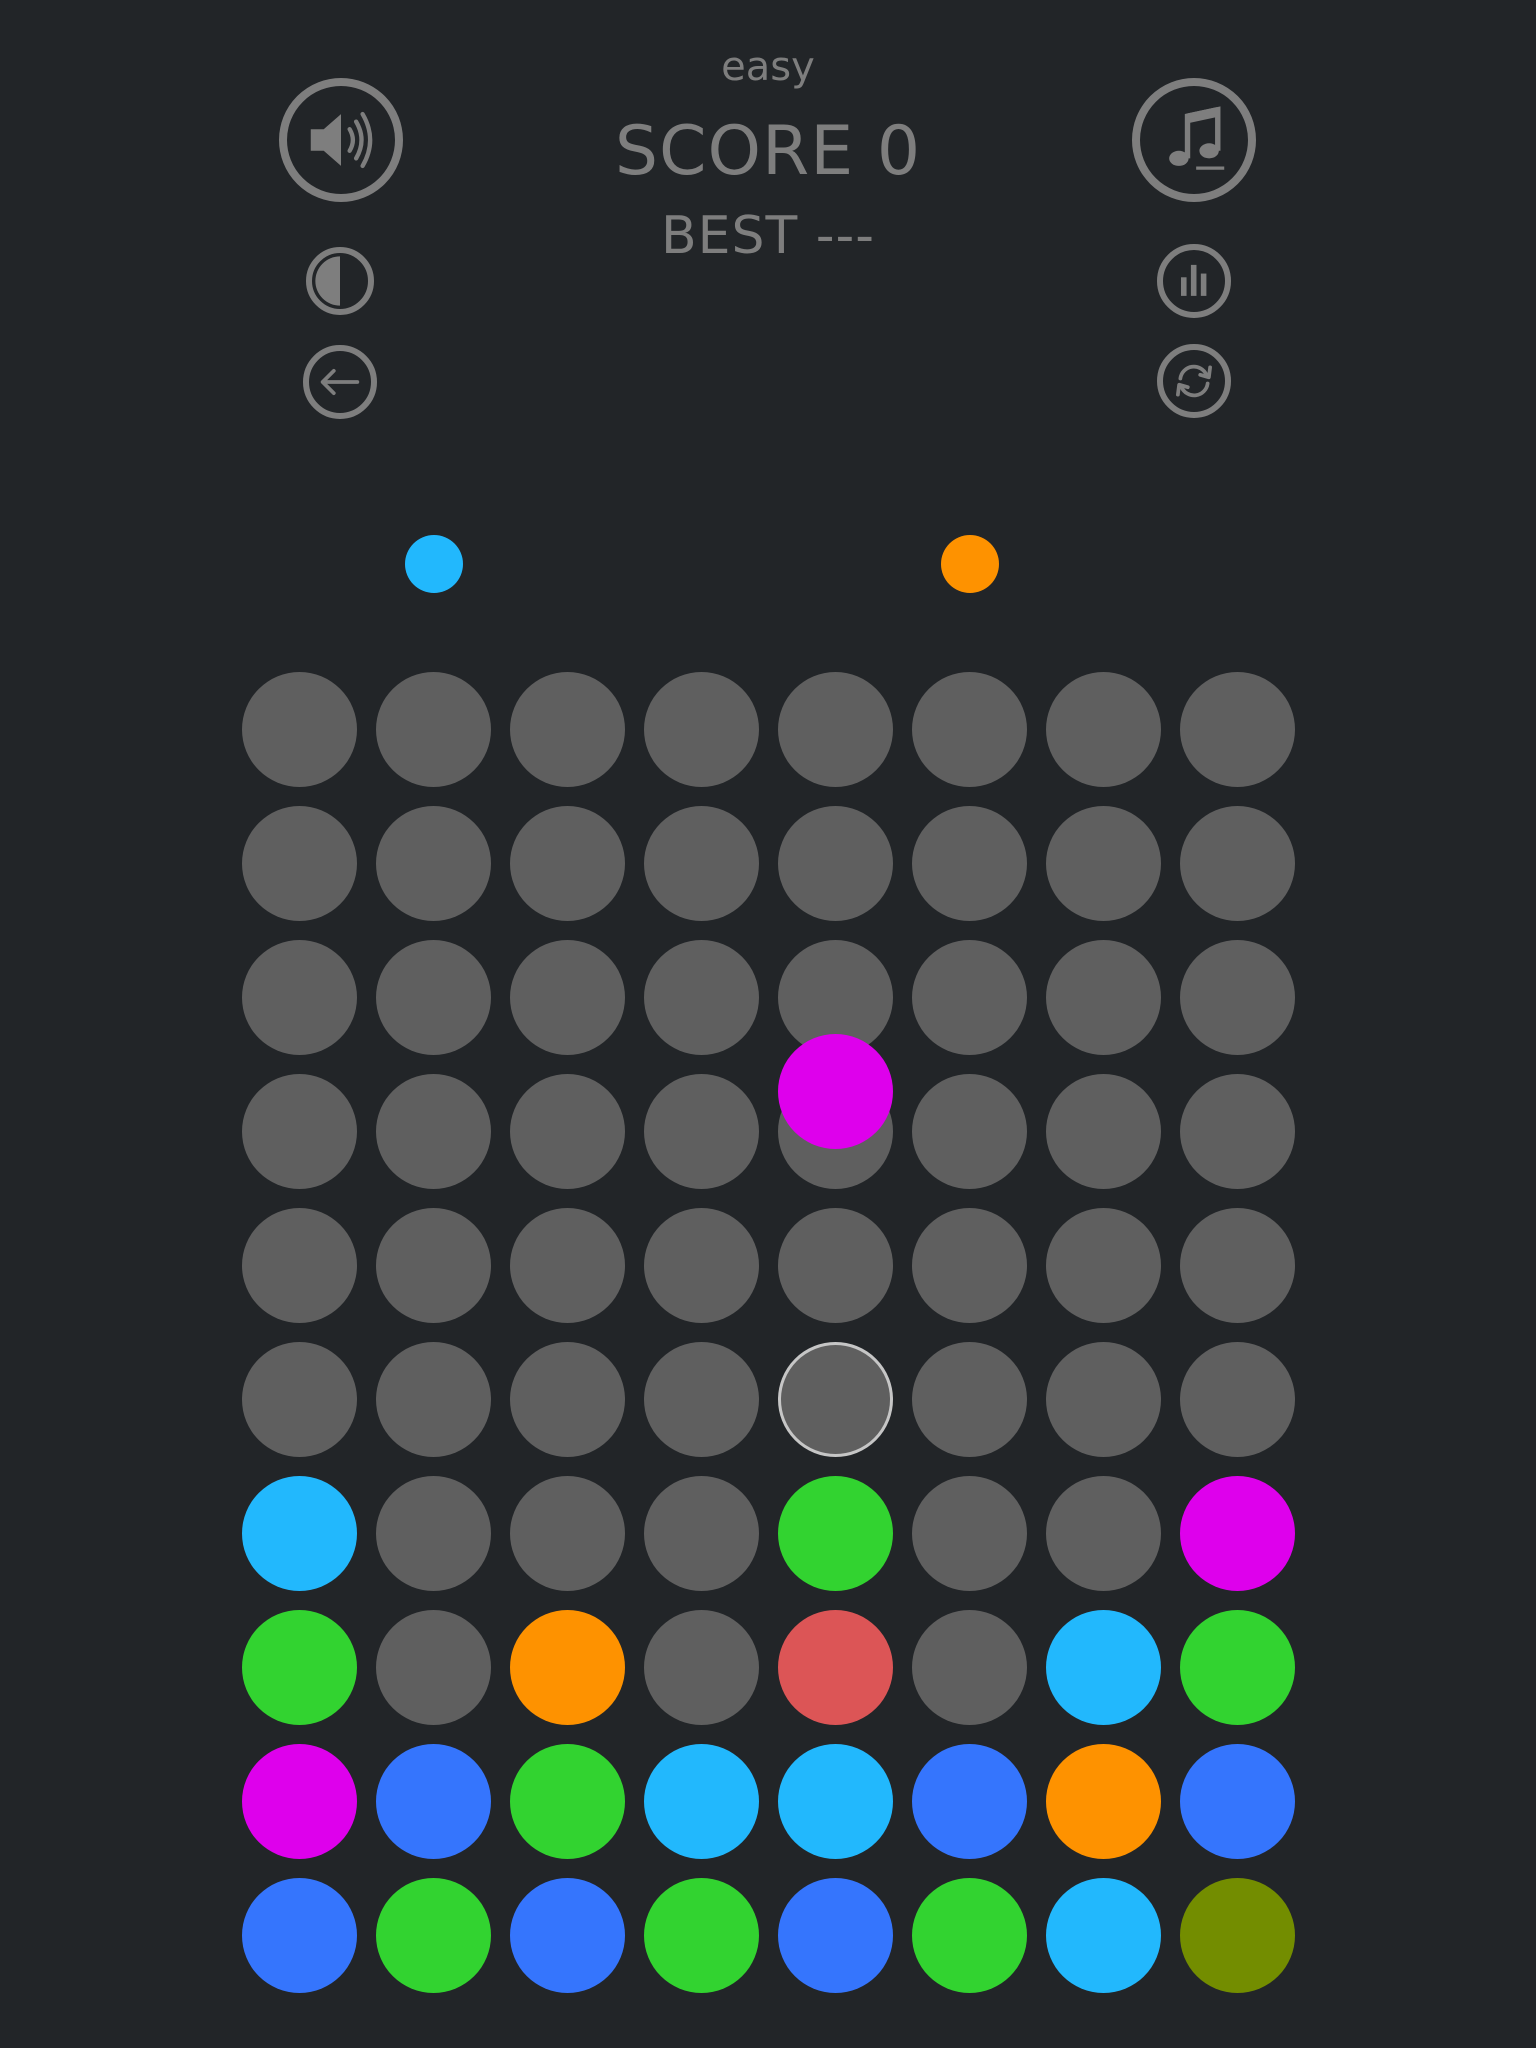 The image size is (1536, 2048). What do you see at coordinates (768, 151) in the screenshot?
I see `score-display: SCORE 0` at bounding box center [768, 151].